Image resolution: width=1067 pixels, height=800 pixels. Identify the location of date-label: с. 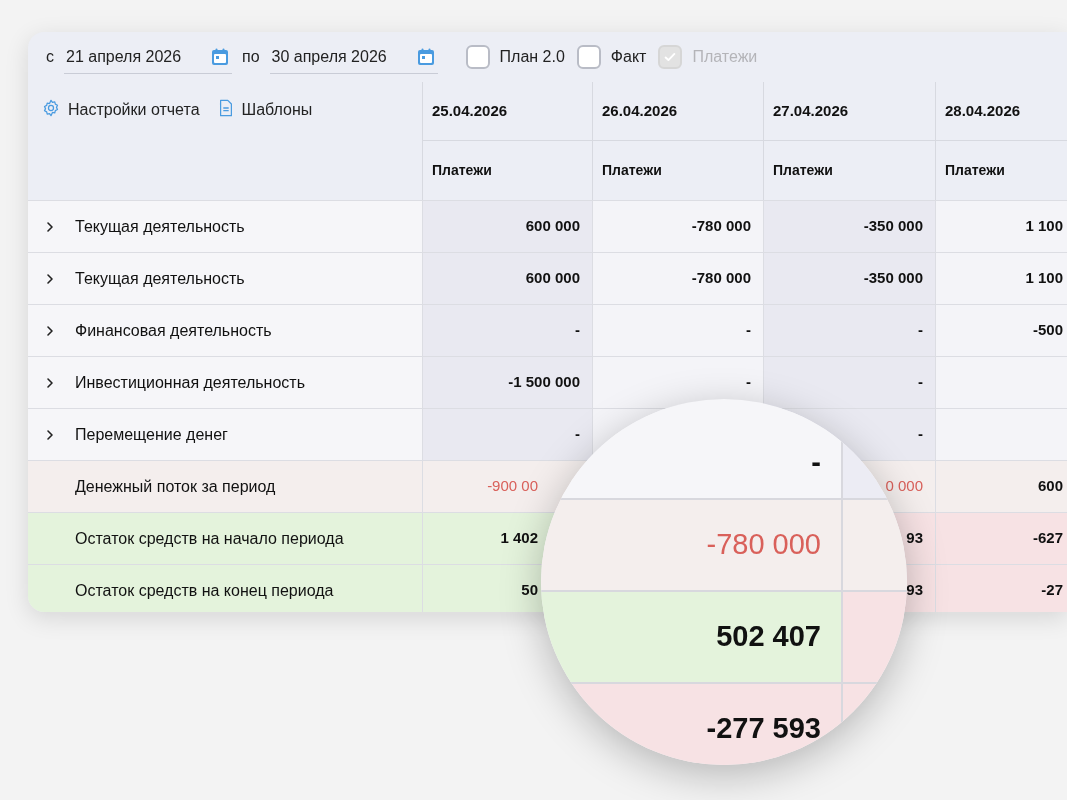
(50, 57).